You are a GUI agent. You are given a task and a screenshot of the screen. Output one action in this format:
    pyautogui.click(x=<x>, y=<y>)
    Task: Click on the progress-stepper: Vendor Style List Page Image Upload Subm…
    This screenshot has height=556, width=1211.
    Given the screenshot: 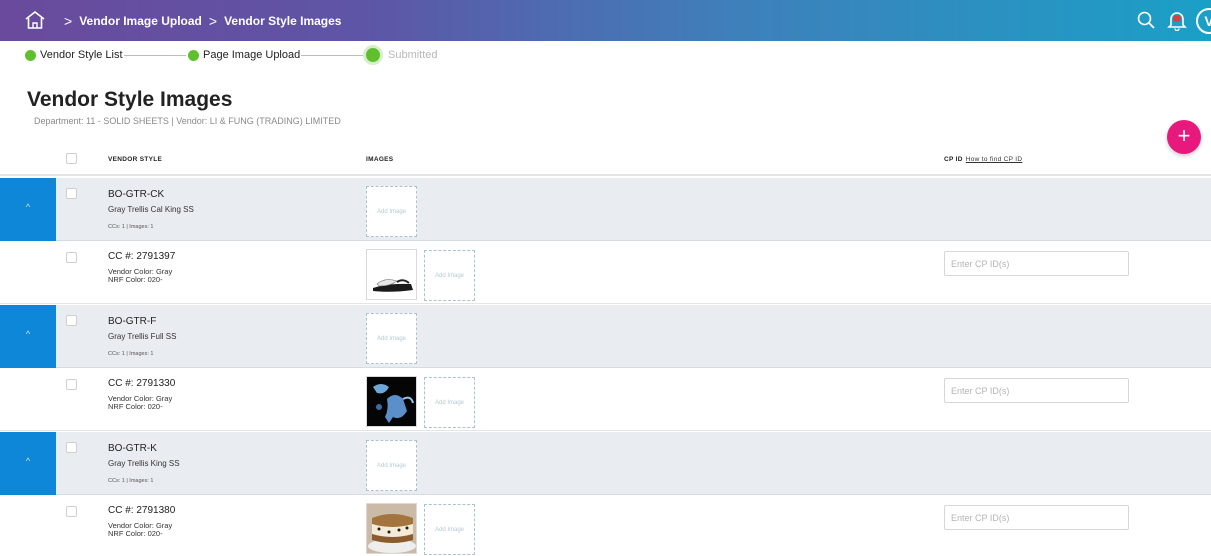 What is the action you would take?
    pyautogui.click(x=605, y=56)
    